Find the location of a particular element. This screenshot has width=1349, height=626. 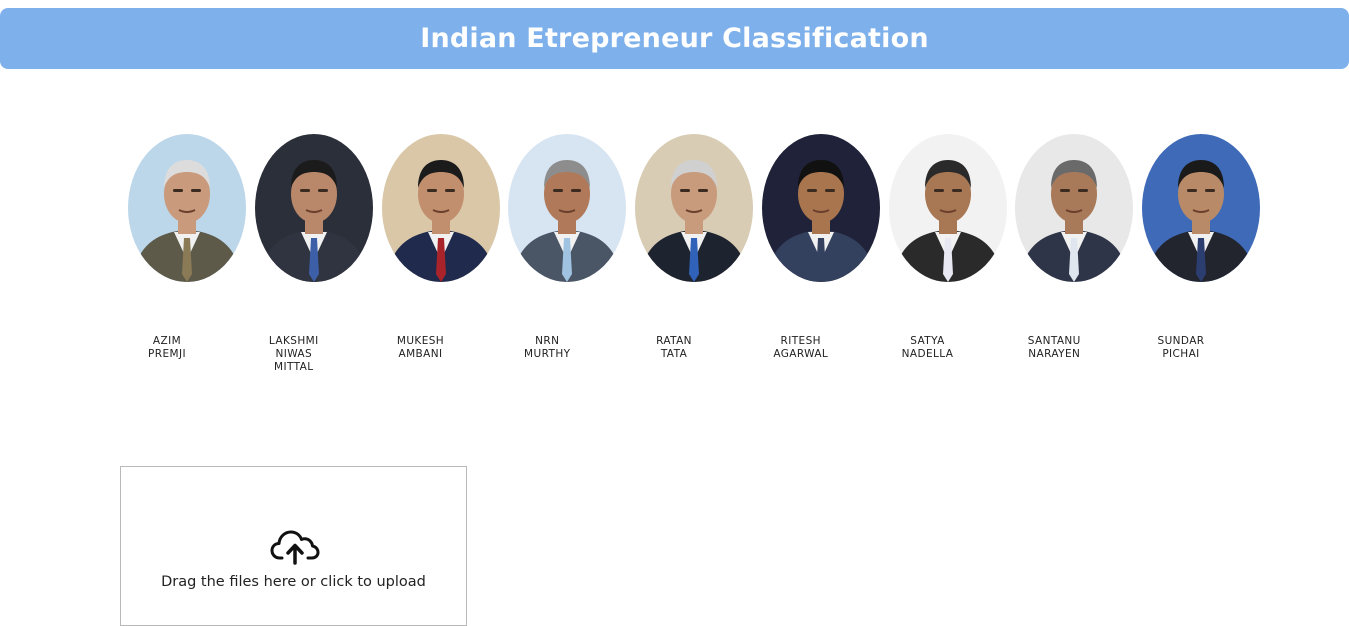

entrepreneur-card: NRN MURTHY is located at coordinates (567, 247).